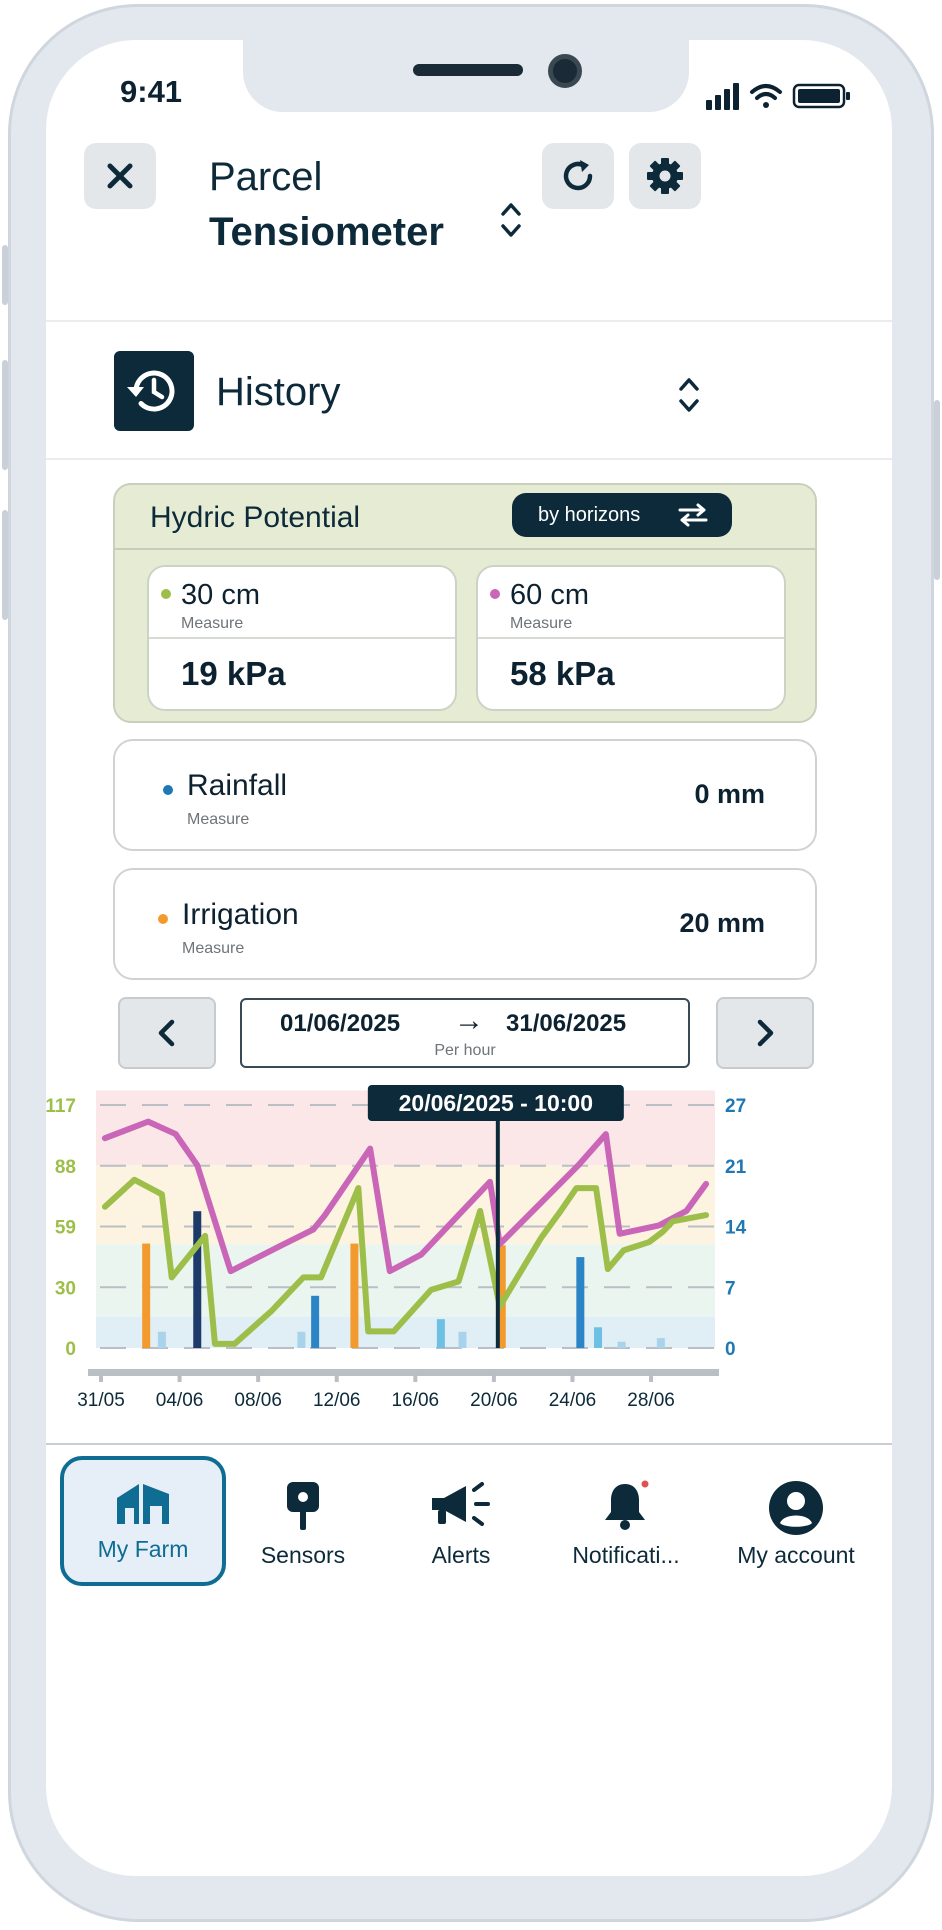 This screenshot has height=1930, width=942. What do you see at coordinates (303, 1521) in the screenshot?
I see `tab-sensors: Sensors` at bounding box center [303, 1521].